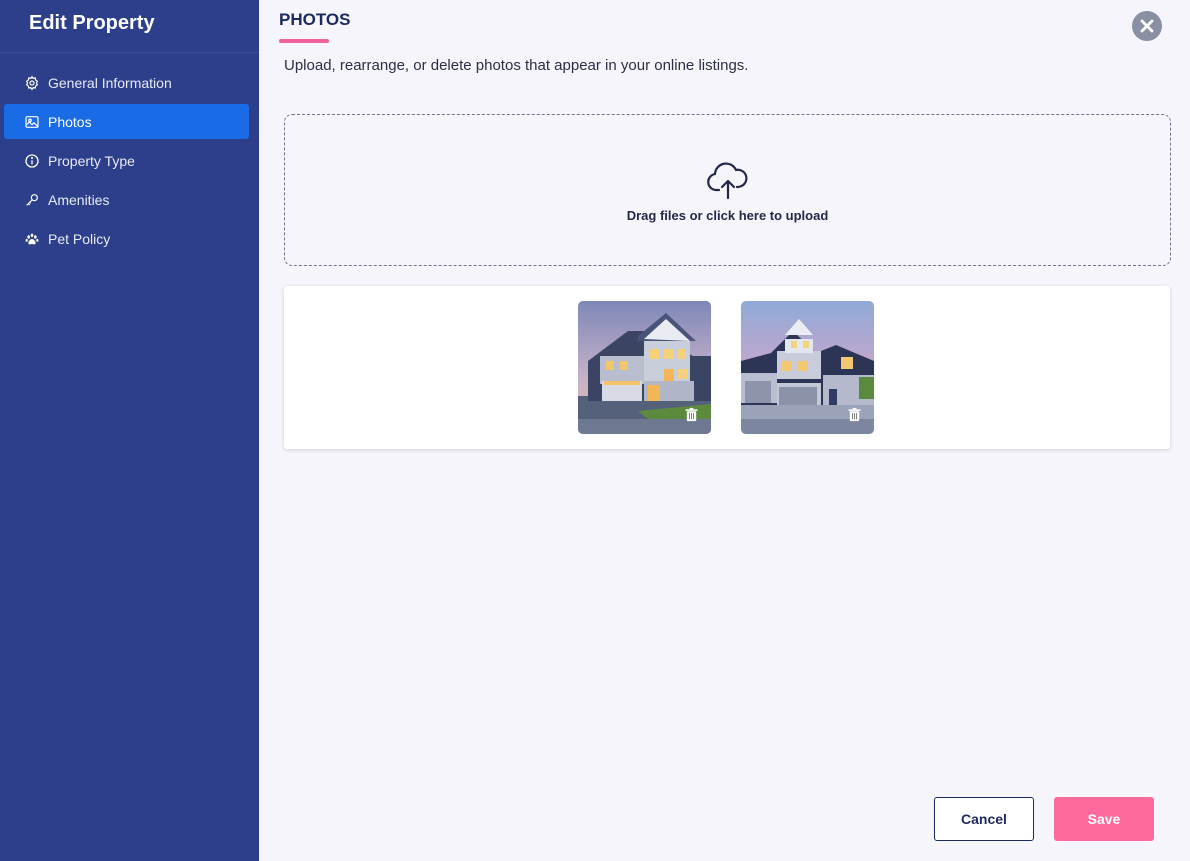 The height and width of the screenshot is (861, 1190). What do you see at coordinates (110, 82) in the screenshot?
I see `sidebar-item-label: General Information` at bounding box center [110, 82].